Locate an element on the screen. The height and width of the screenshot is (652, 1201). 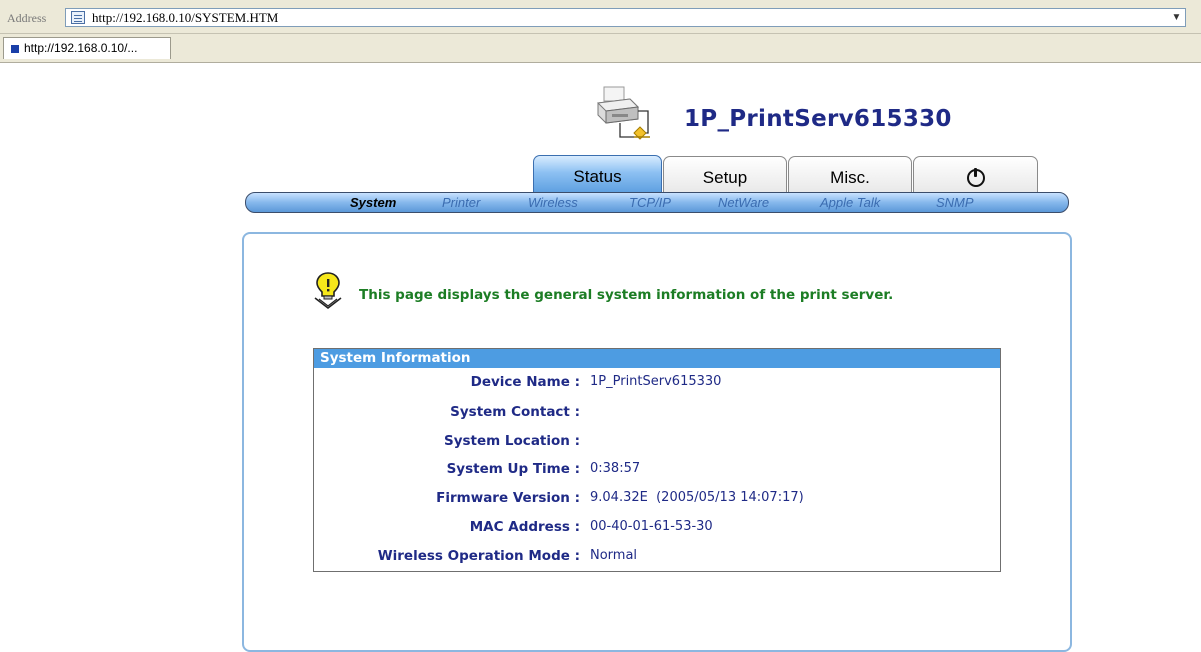
subnav-printer: Printer is located at coordinates (461, 202).